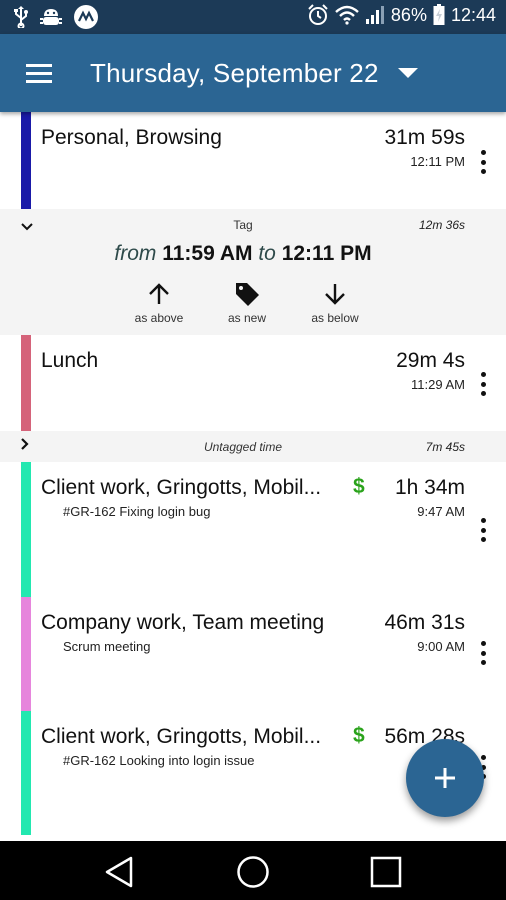 This screenshot has height=900, width=506. I want to click on usb-icon, so click(21, 17).